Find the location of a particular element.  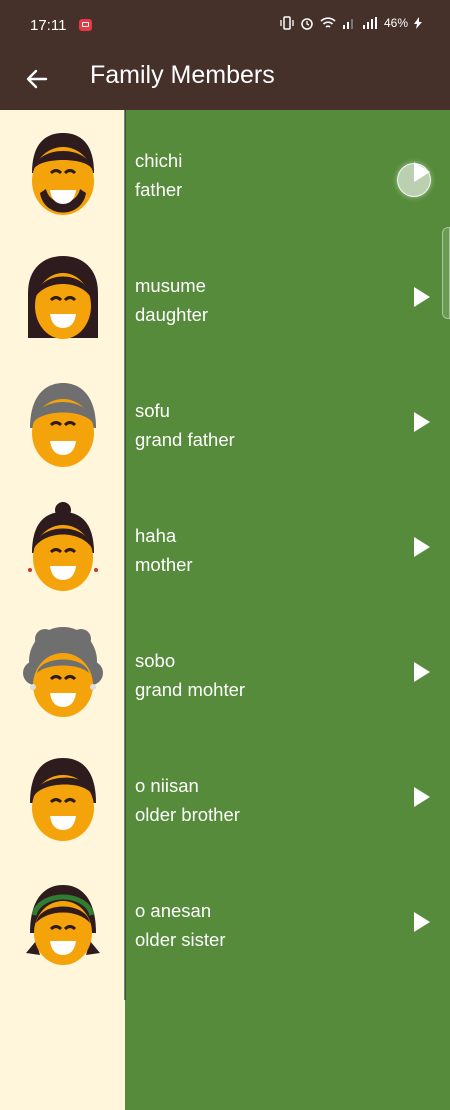

list-item-mother: haha mother is located at coordinates (225, 547).